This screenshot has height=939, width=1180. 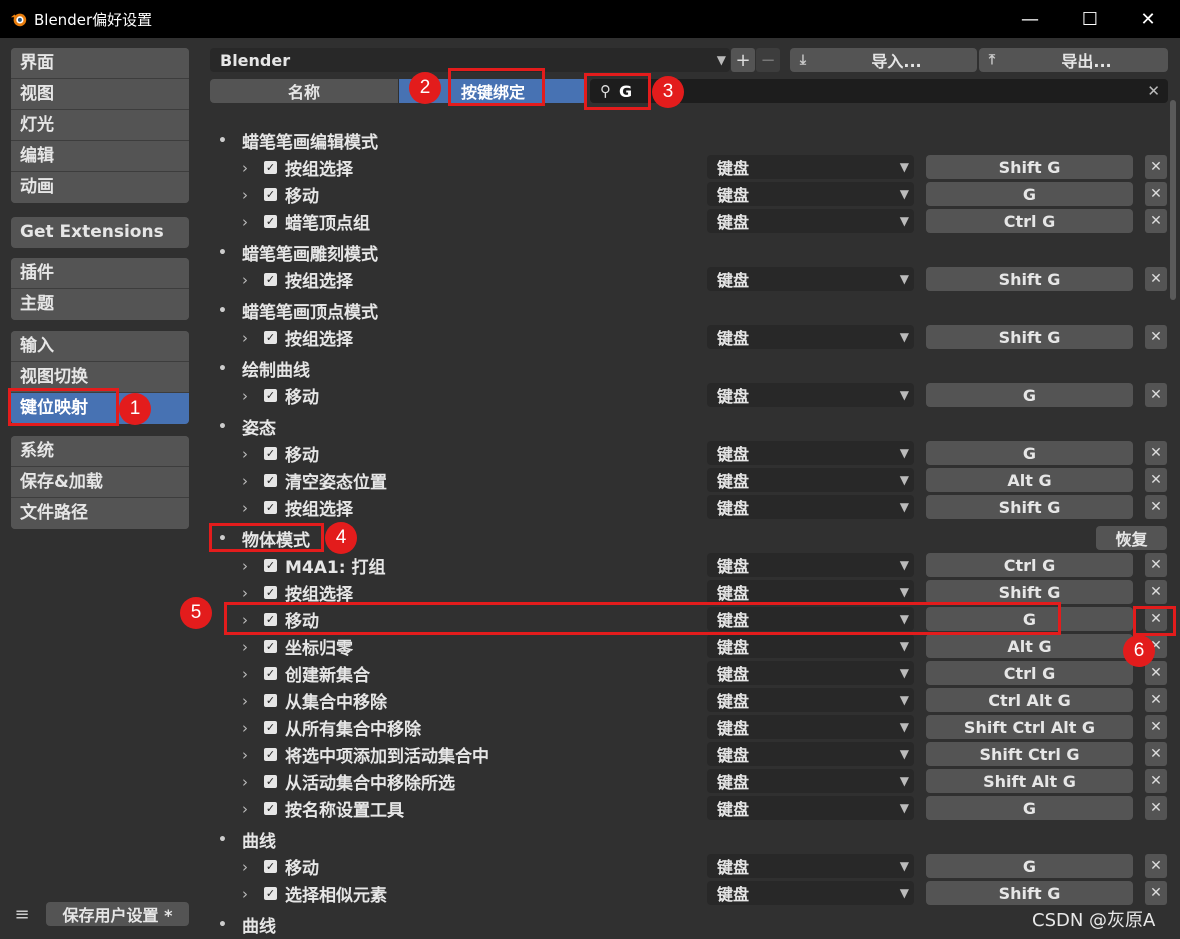 What do you see at coordinates (304, 91) in the screenshot?
I see `tab-search-by-name: 名称` at bounding box center [304, 91].